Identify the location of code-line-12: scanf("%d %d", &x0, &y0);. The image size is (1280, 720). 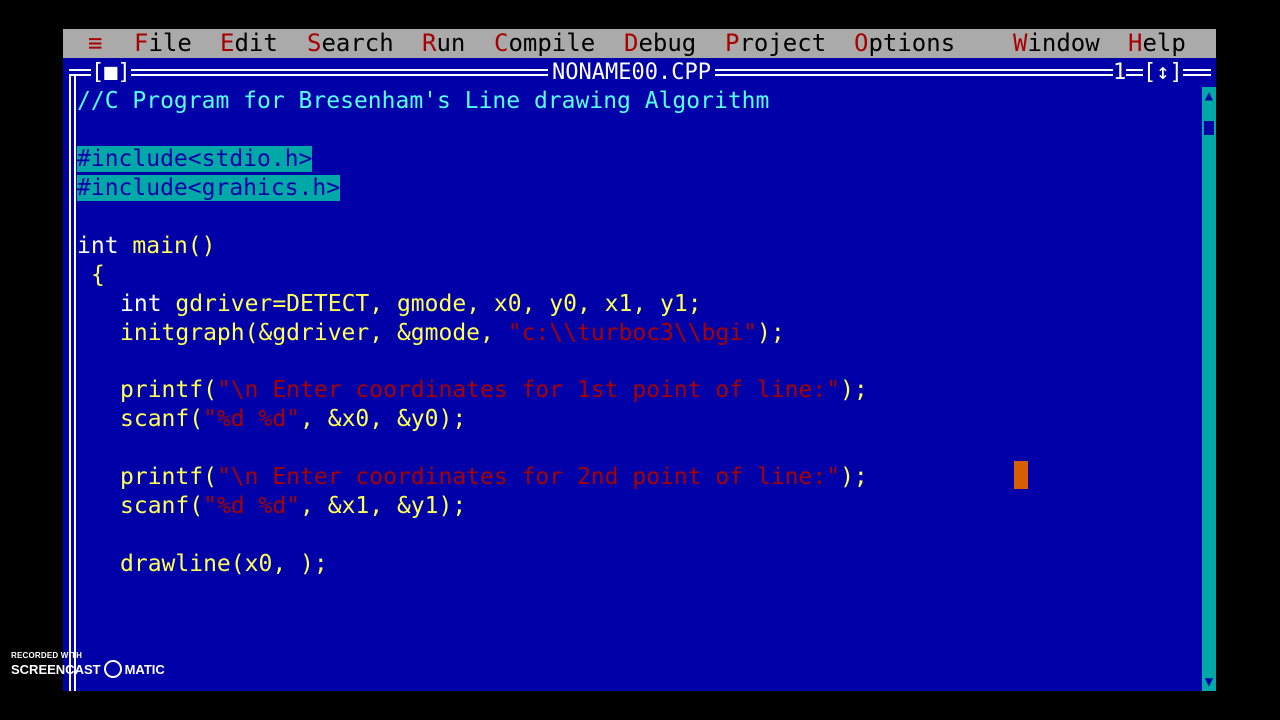
(293, 419).